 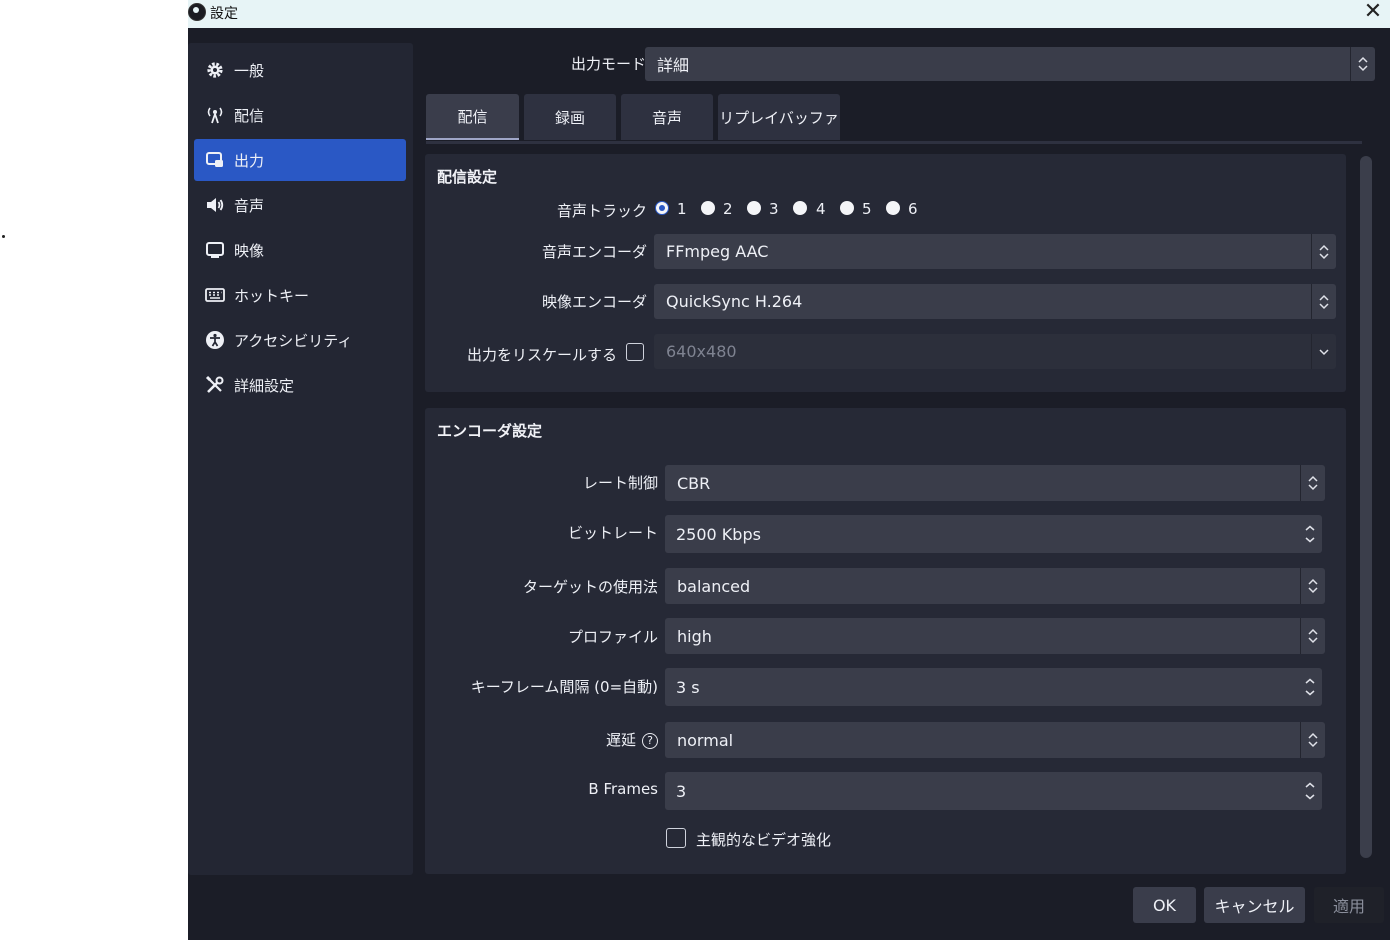 I want to click on latency-label-text: 遅延, so click(x=620, y=740).